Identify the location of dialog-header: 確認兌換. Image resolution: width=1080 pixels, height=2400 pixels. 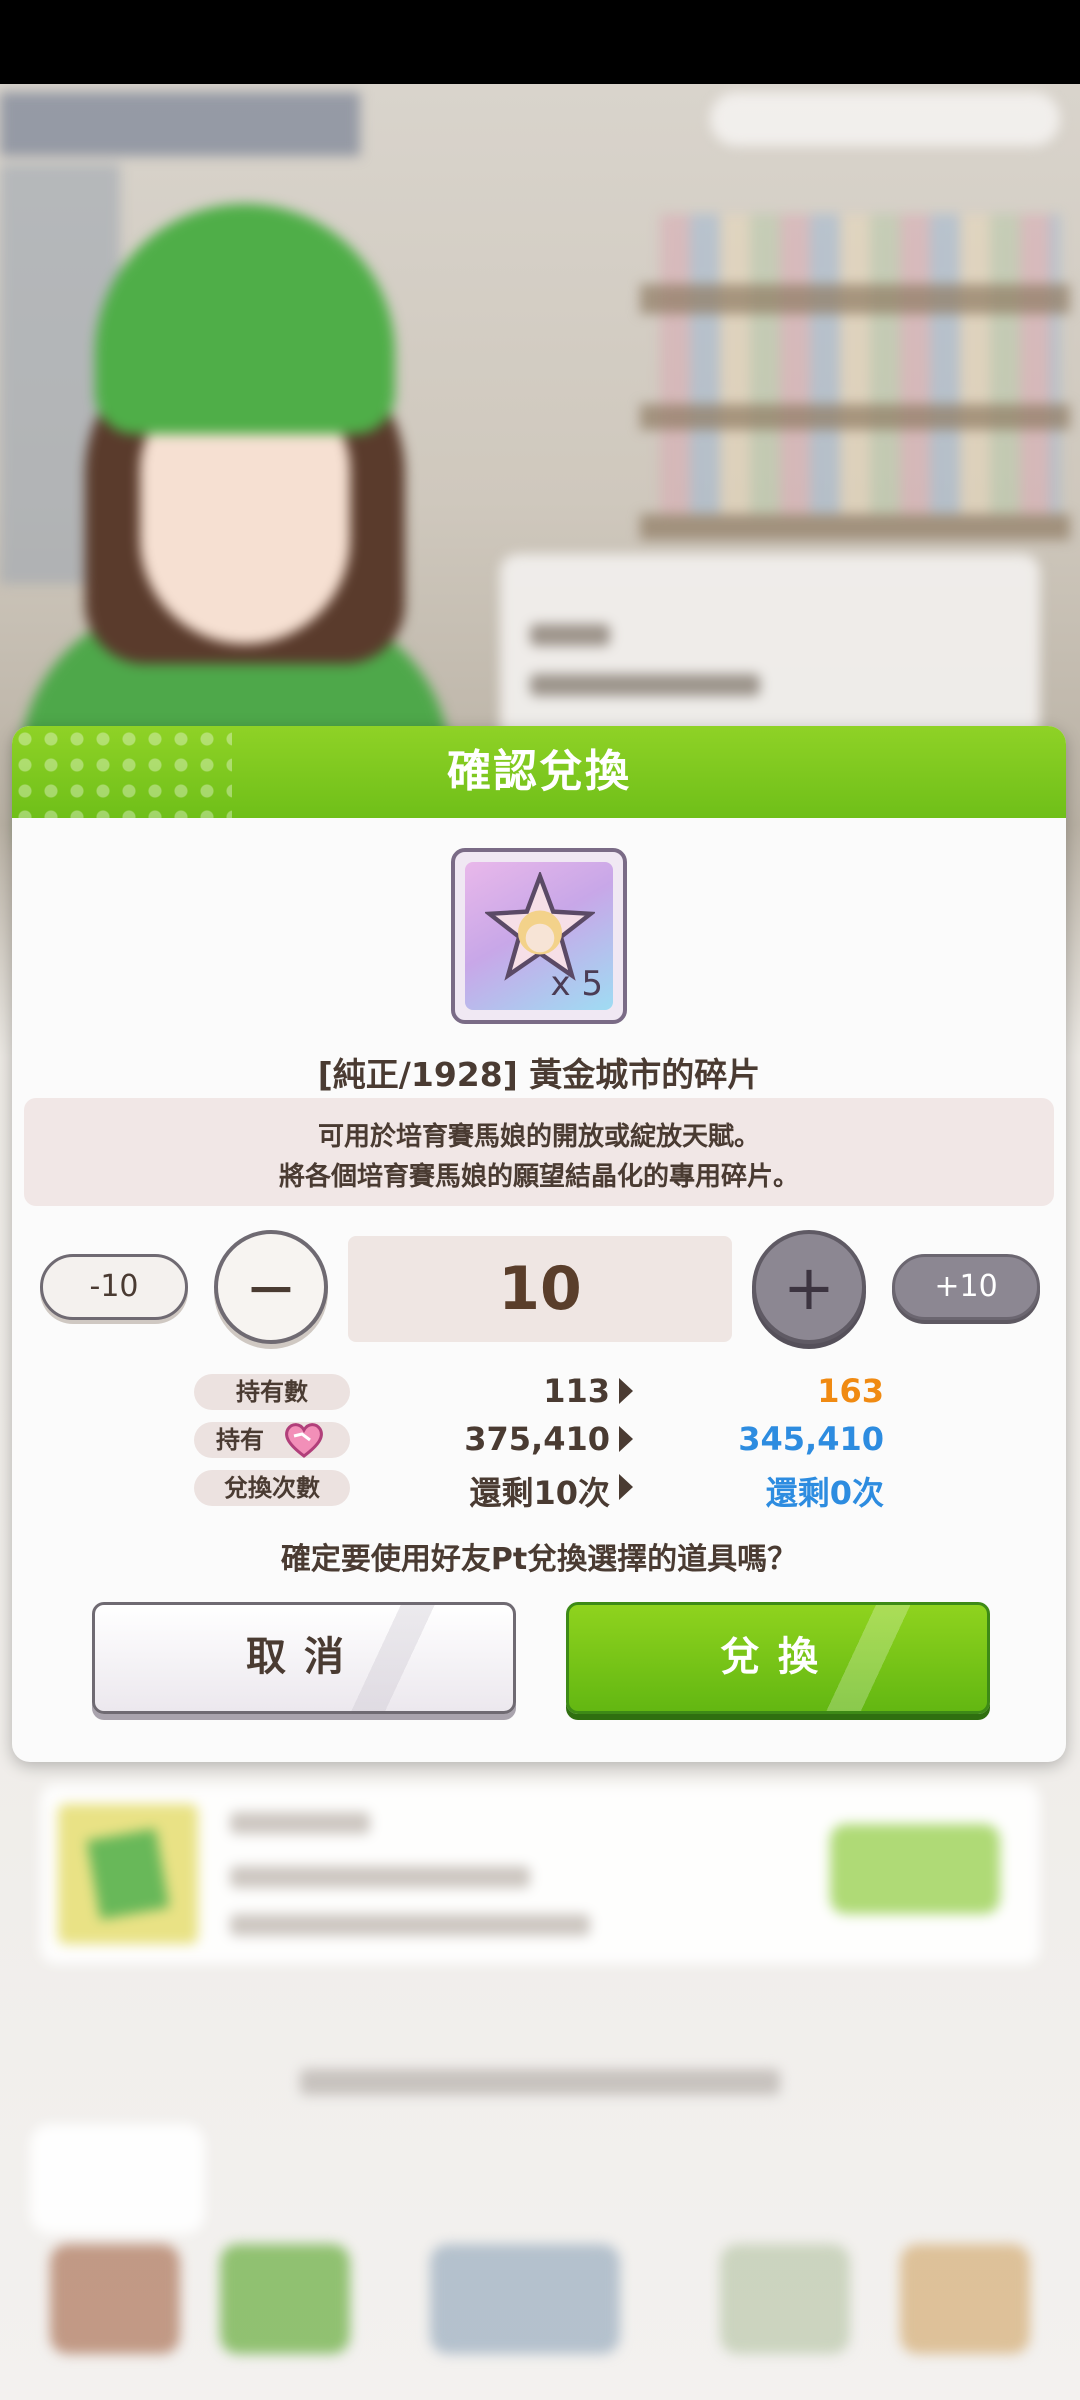
(539, 772).